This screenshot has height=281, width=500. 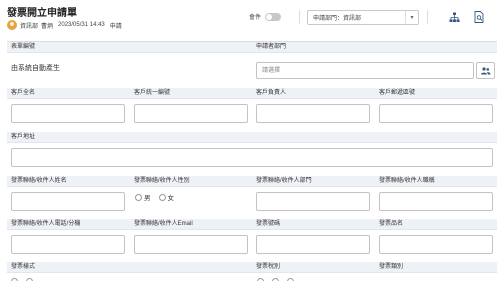 I want to click on gender-female-label: 女, so click(x=171, y=198).